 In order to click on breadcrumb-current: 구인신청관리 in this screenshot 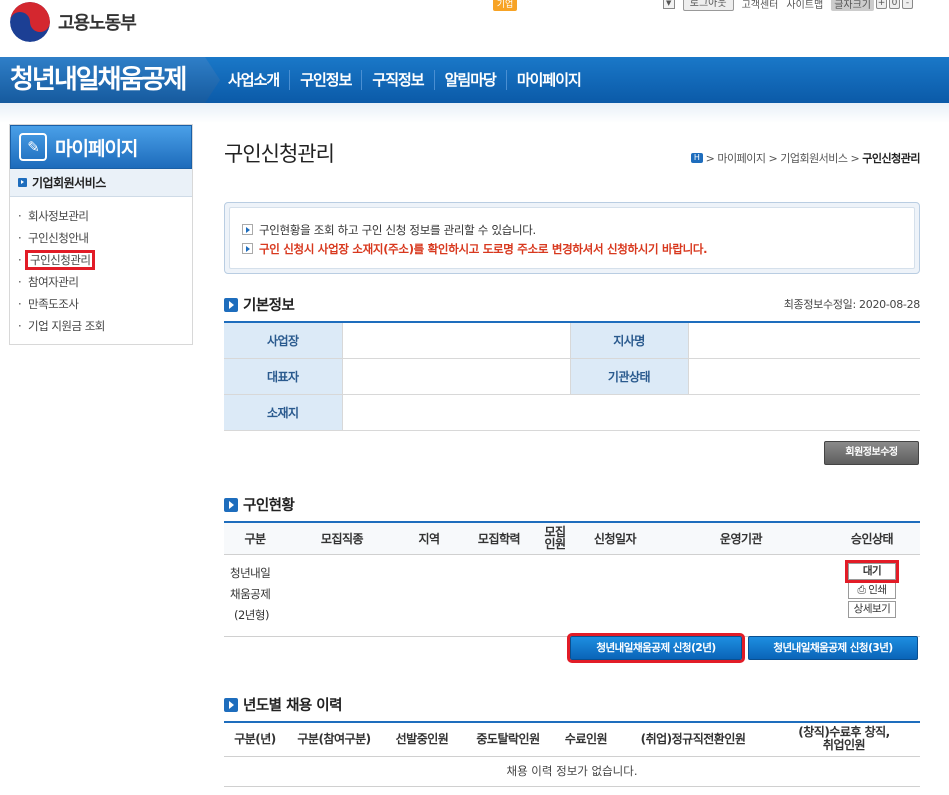, I will do `click(891, 158)`.